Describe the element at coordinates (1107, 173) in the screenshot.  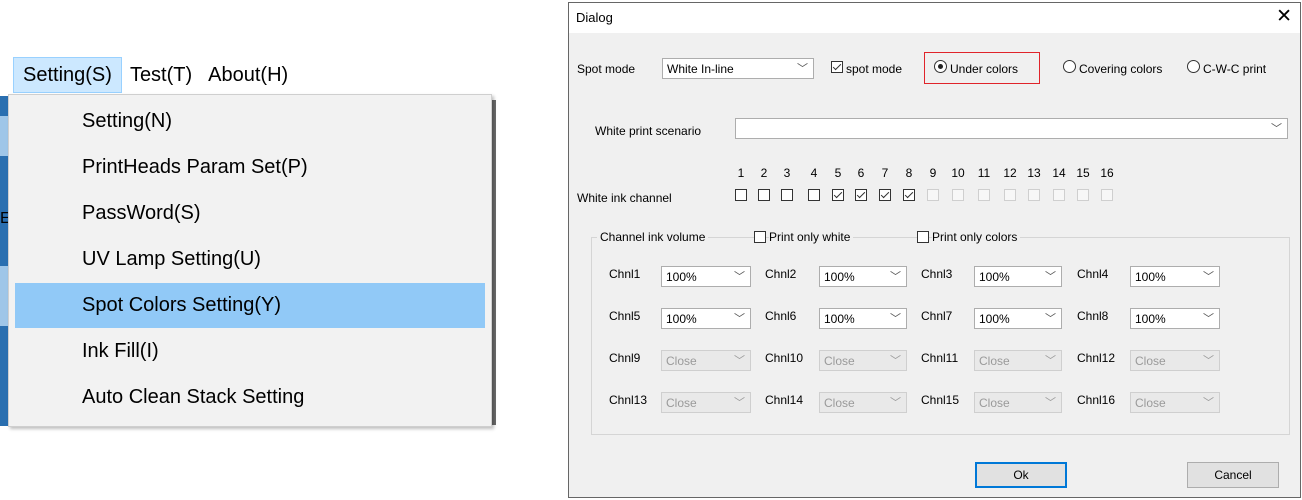
I see `channel-number: 16` at that location.